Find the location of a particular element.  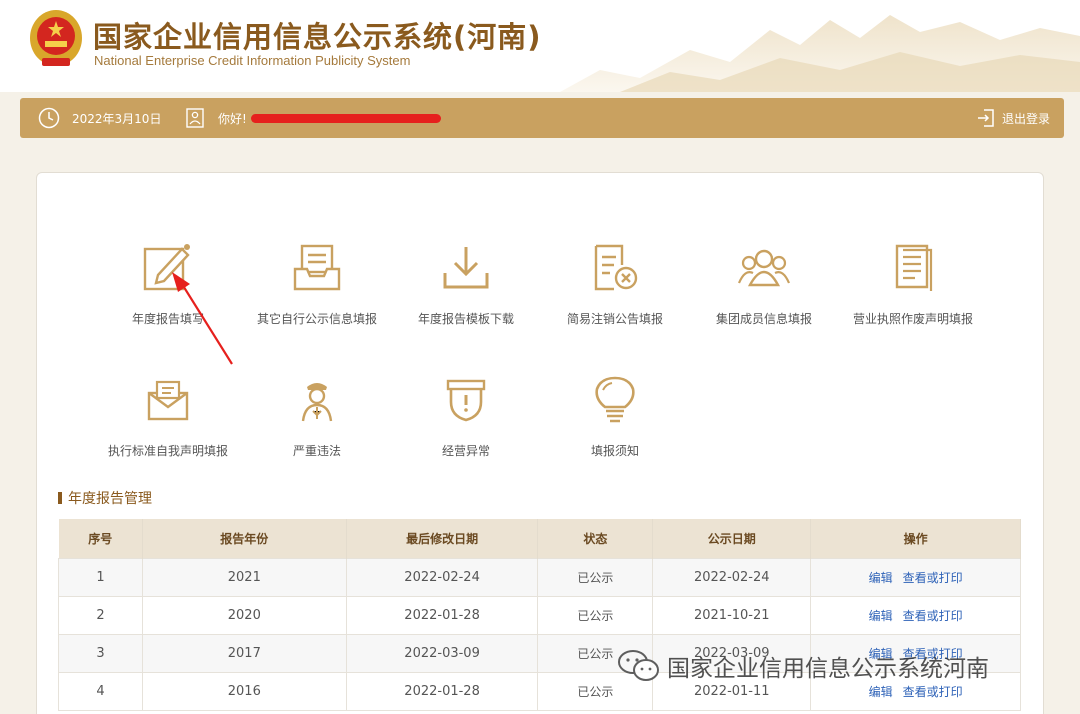

site-title: 国家企业信用信息公示系统(河南) is located at coordinates (317, 37).